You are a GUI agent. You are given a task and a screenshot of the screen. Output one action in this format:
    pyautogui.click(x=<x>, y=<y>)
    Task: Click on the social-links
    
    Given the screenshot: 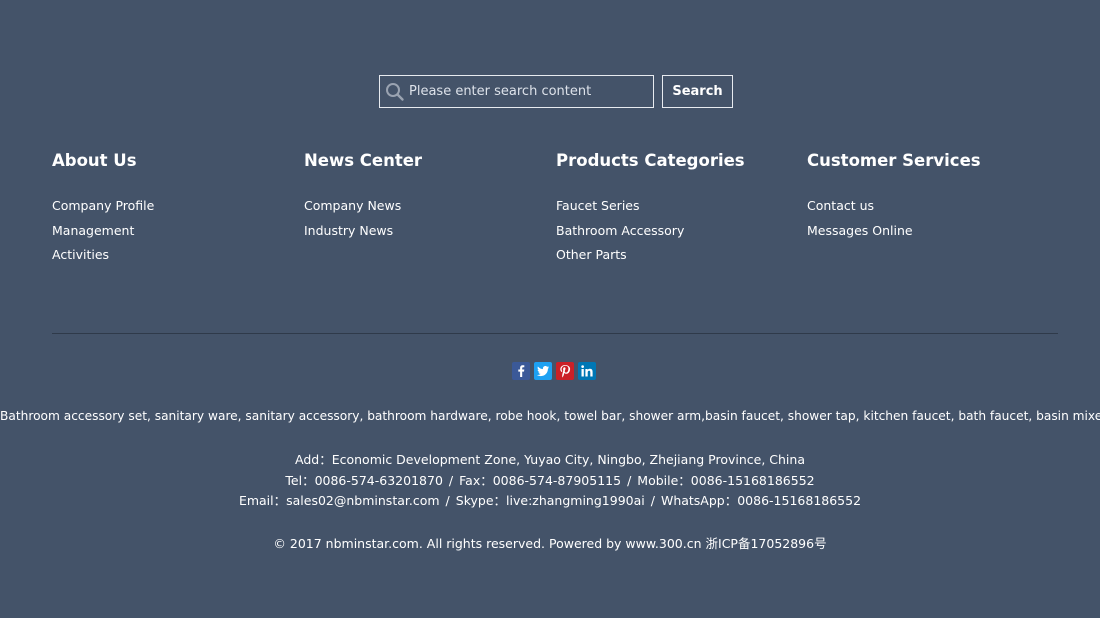 What is the action you would take?
    pyautogui.click(x=554, y=371)
    